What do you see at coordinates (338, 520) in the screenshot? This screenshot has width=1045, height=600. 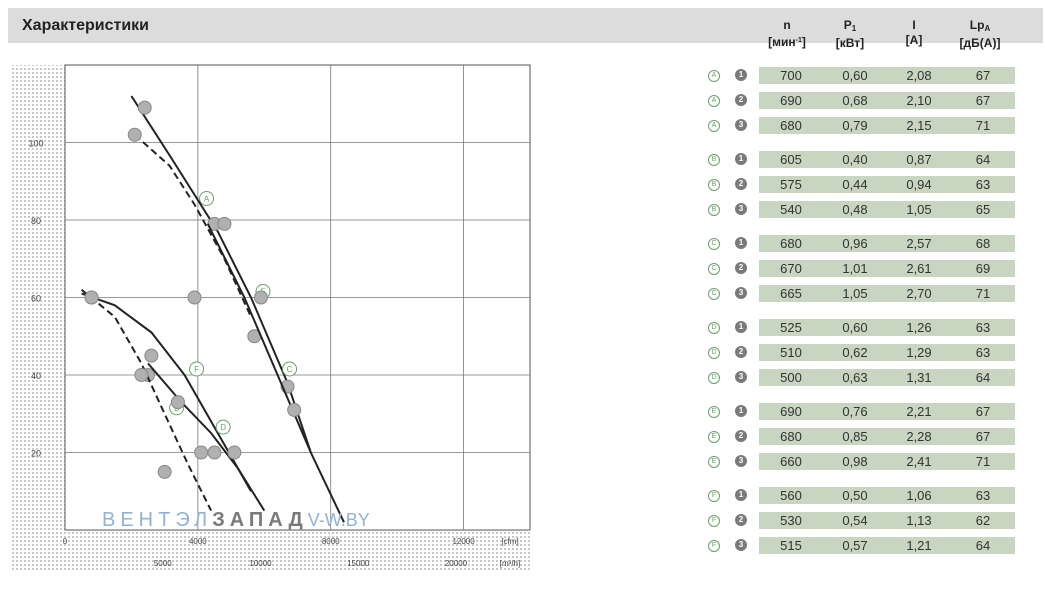 I see `watermark-part3: V-W.BY` at bounding box center [338, 520].